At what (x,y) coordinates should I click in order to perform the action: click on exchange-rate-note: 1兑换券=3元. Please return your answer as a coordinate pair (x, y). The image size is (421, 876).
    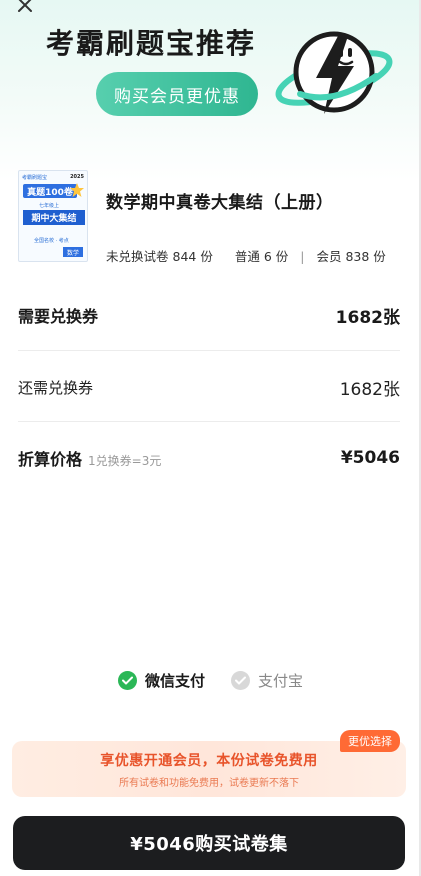
    Looking at the image, I should click on (125, 461).